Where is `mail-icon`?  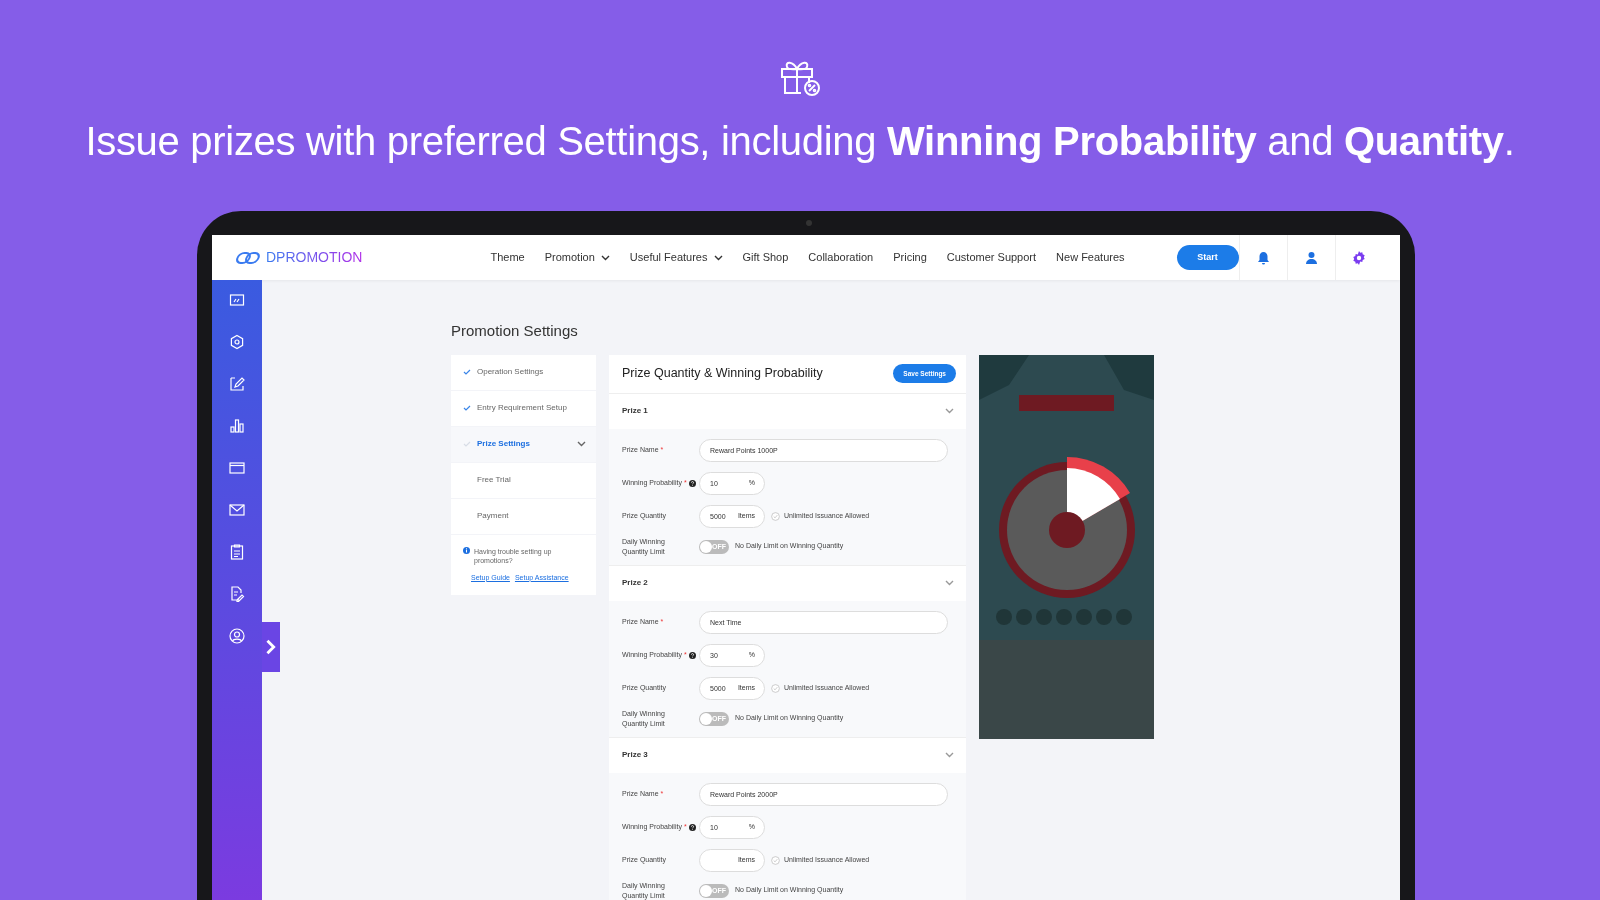
mail-icon is located at coordinates (237, 510).